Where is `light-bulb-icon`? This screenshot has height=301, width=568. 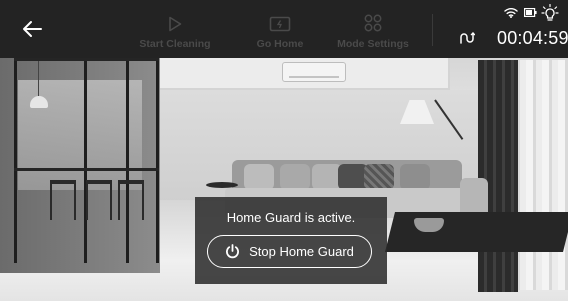
light-bulb-icon is located at coordinates (550, 12).